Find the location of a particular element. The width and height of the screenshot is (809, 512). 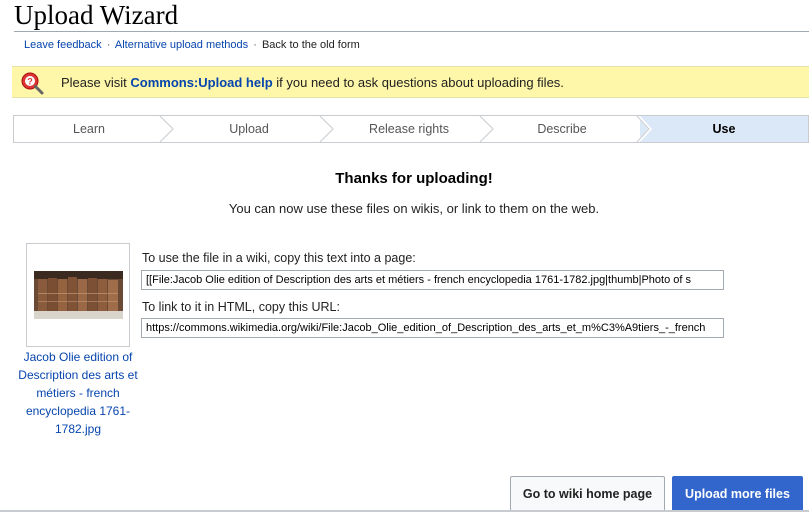

file-thumbnail-image is located at coordinates (78, 295).